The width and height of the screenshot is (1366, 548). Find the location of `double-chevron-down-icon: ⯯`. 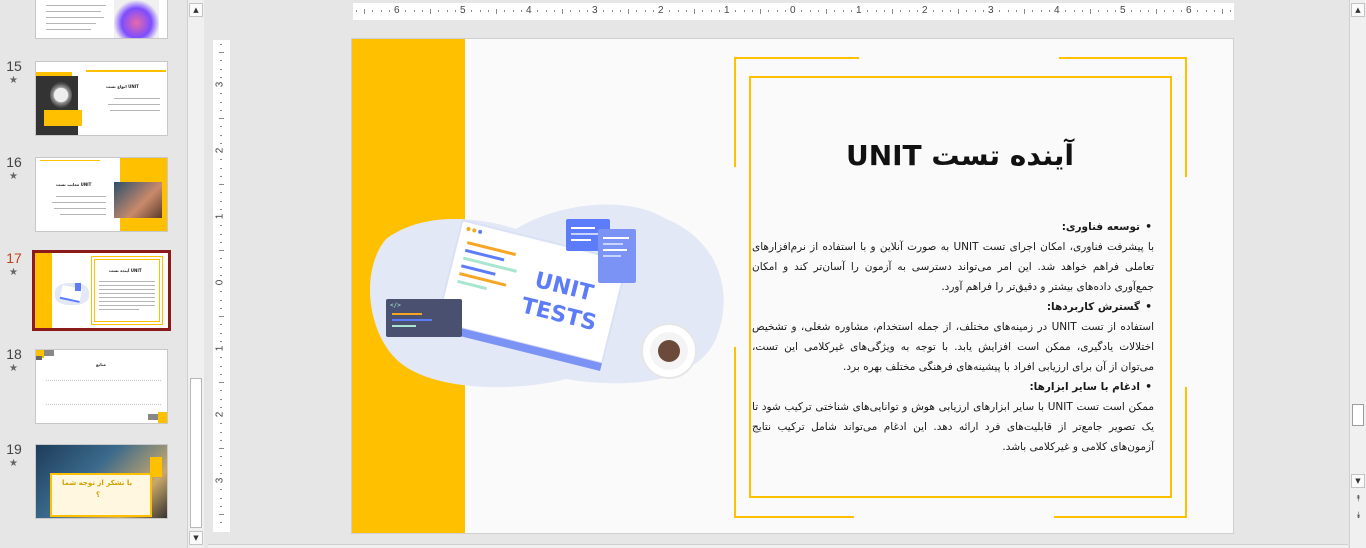

double-chevron-down-icon: ⯯ is located at coordinates (1358, 516).